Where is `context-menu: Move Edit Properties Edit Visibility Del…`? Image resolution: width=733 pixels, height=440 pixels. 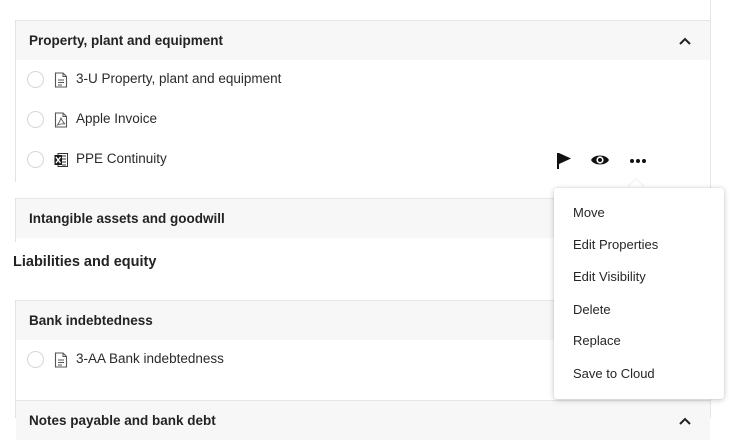
context-menu: Move Edit Properties Edit Visibility Del… is located at coordinates (639, 293).